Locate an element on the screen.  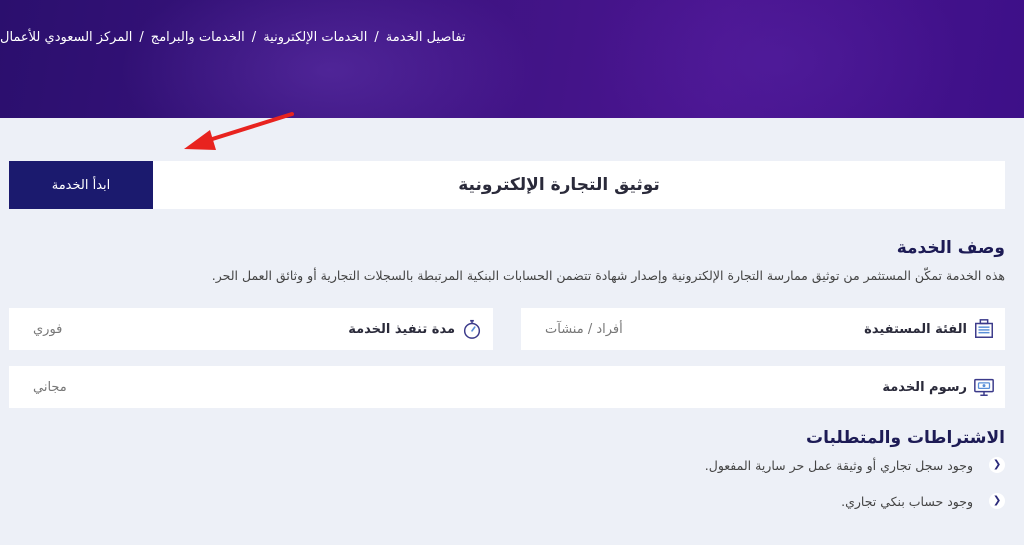
duration-box: مدة تنفيذ الخدمة فوري is located at coordinates (251, 329).